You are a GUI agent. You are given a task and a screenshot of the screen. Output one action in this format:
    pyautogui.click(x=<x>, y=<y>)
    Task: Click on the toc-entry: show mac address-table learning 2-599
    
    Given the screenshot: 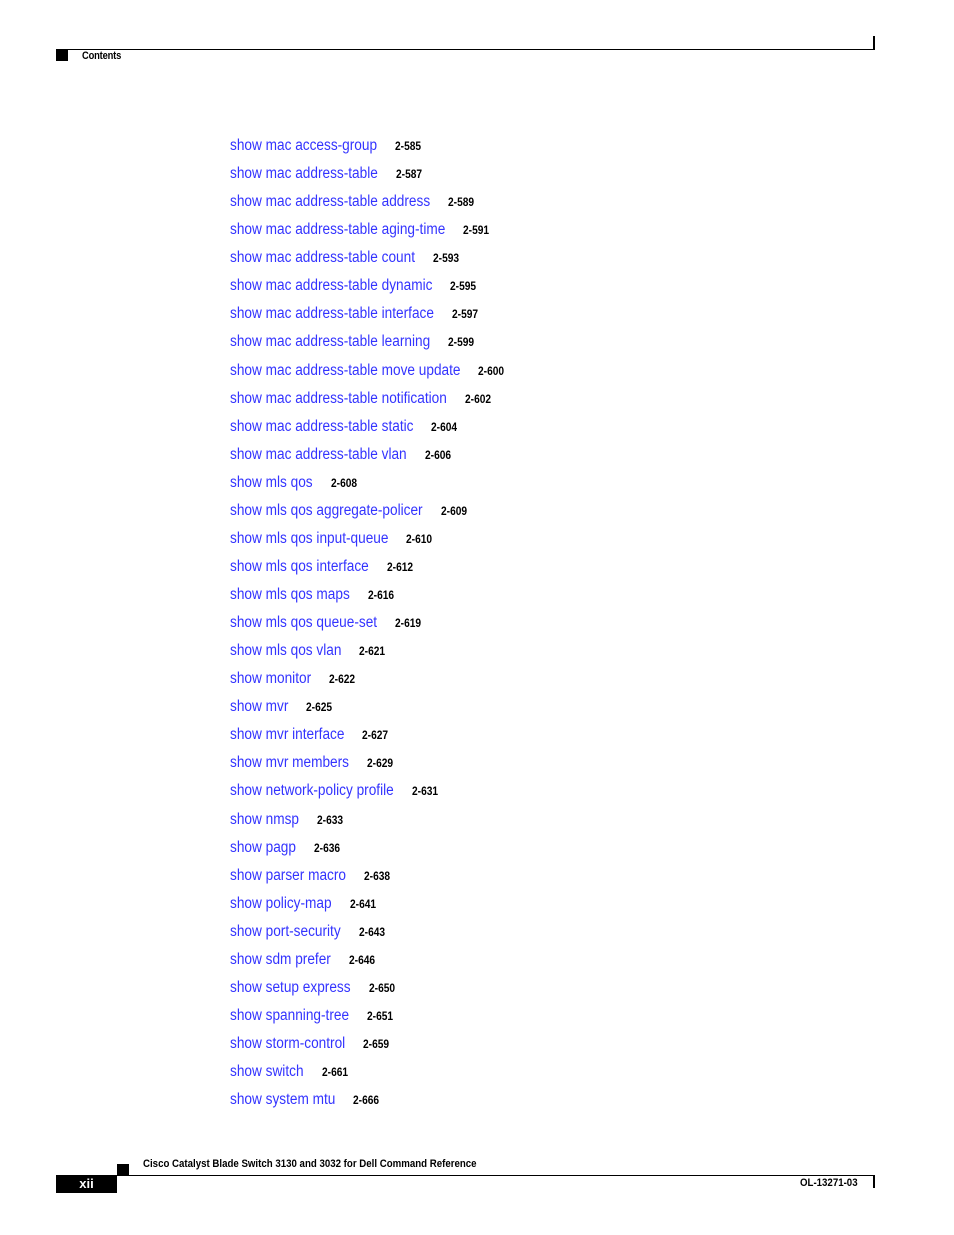 What is the action you would take?
    pyautogui.click(x=369, y=346)
    